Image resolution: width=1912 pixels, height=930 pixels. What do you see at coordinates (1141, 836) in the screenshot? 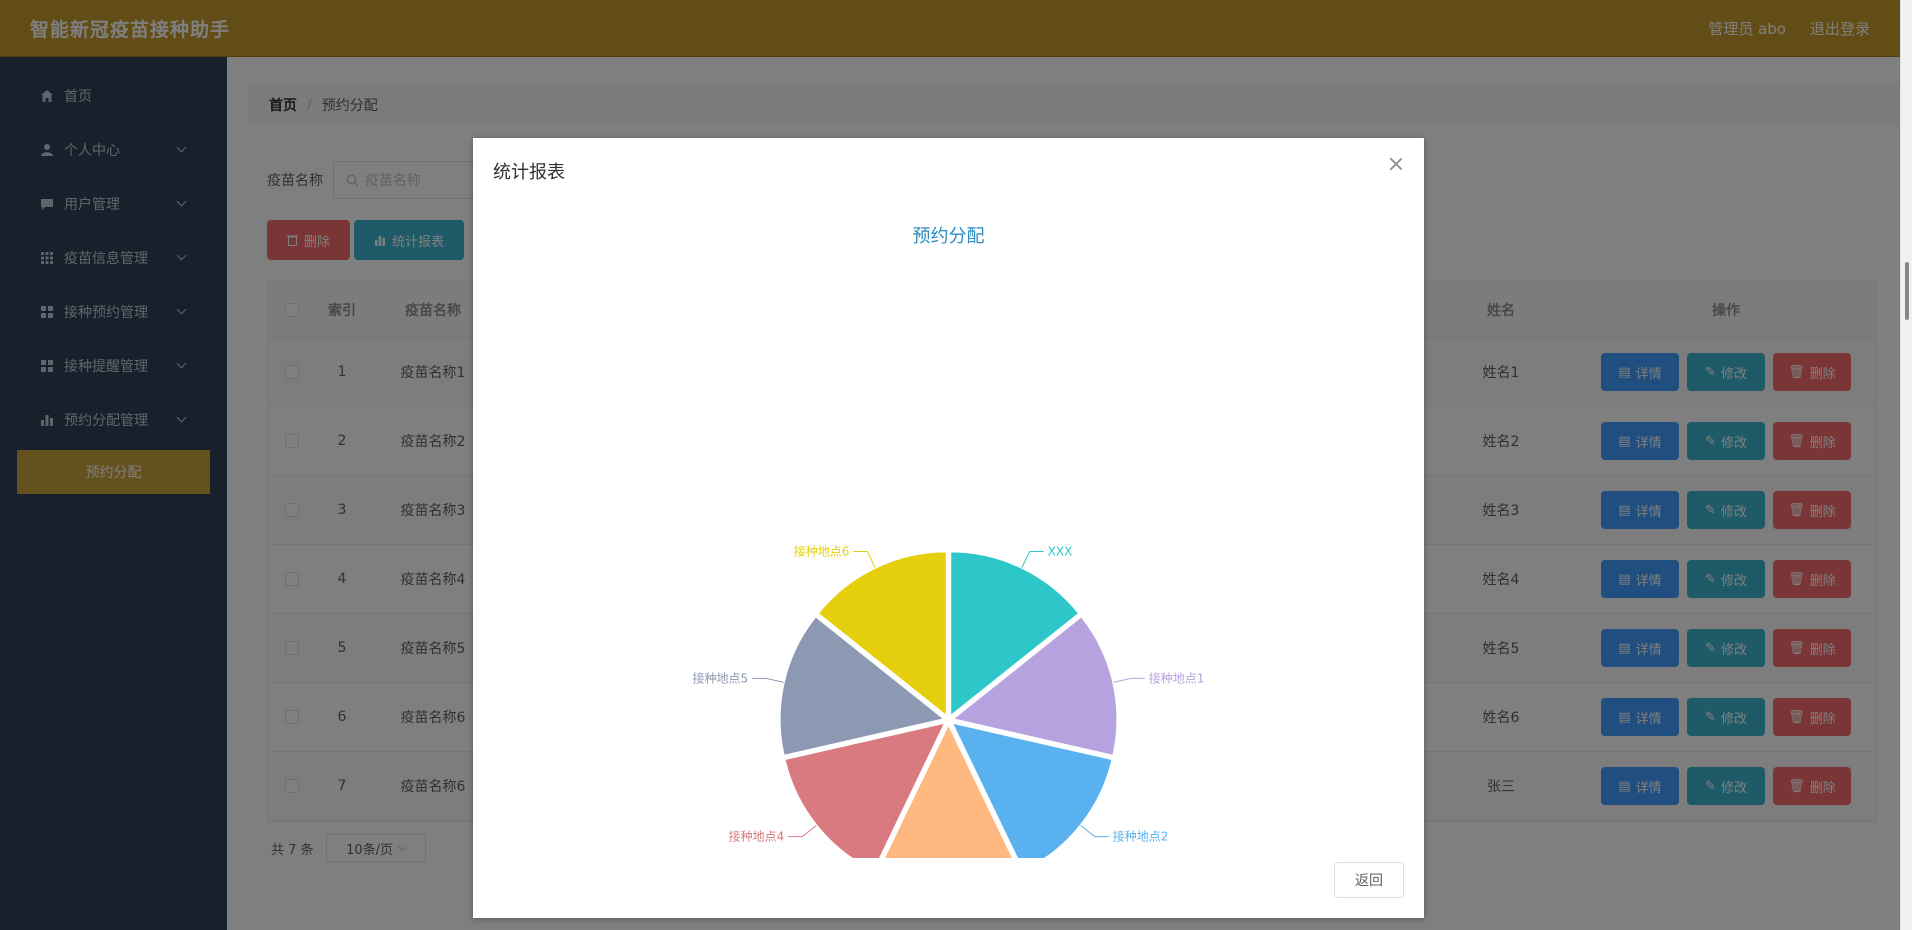
I see `pie-label: 接种地点2` at bounding box center [1141, 836].